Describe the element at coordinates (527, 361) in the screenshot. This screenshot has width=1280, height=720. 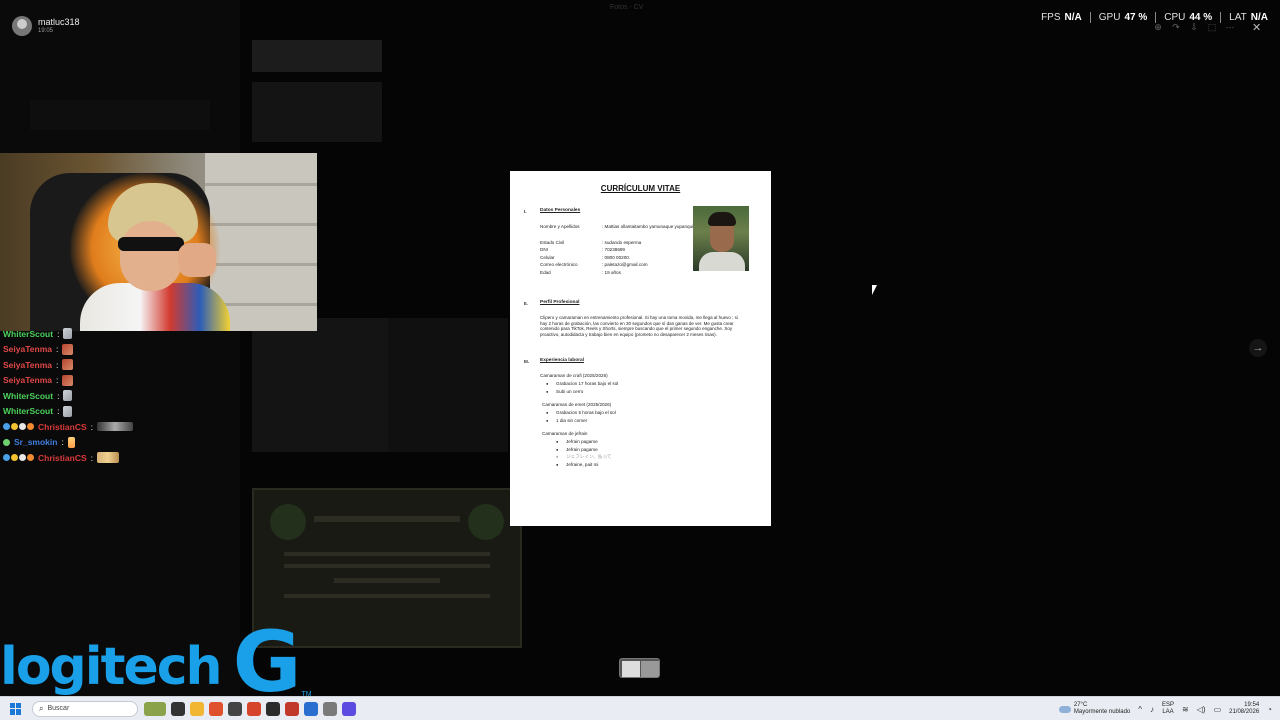
I see `section-number: III.` at that location.